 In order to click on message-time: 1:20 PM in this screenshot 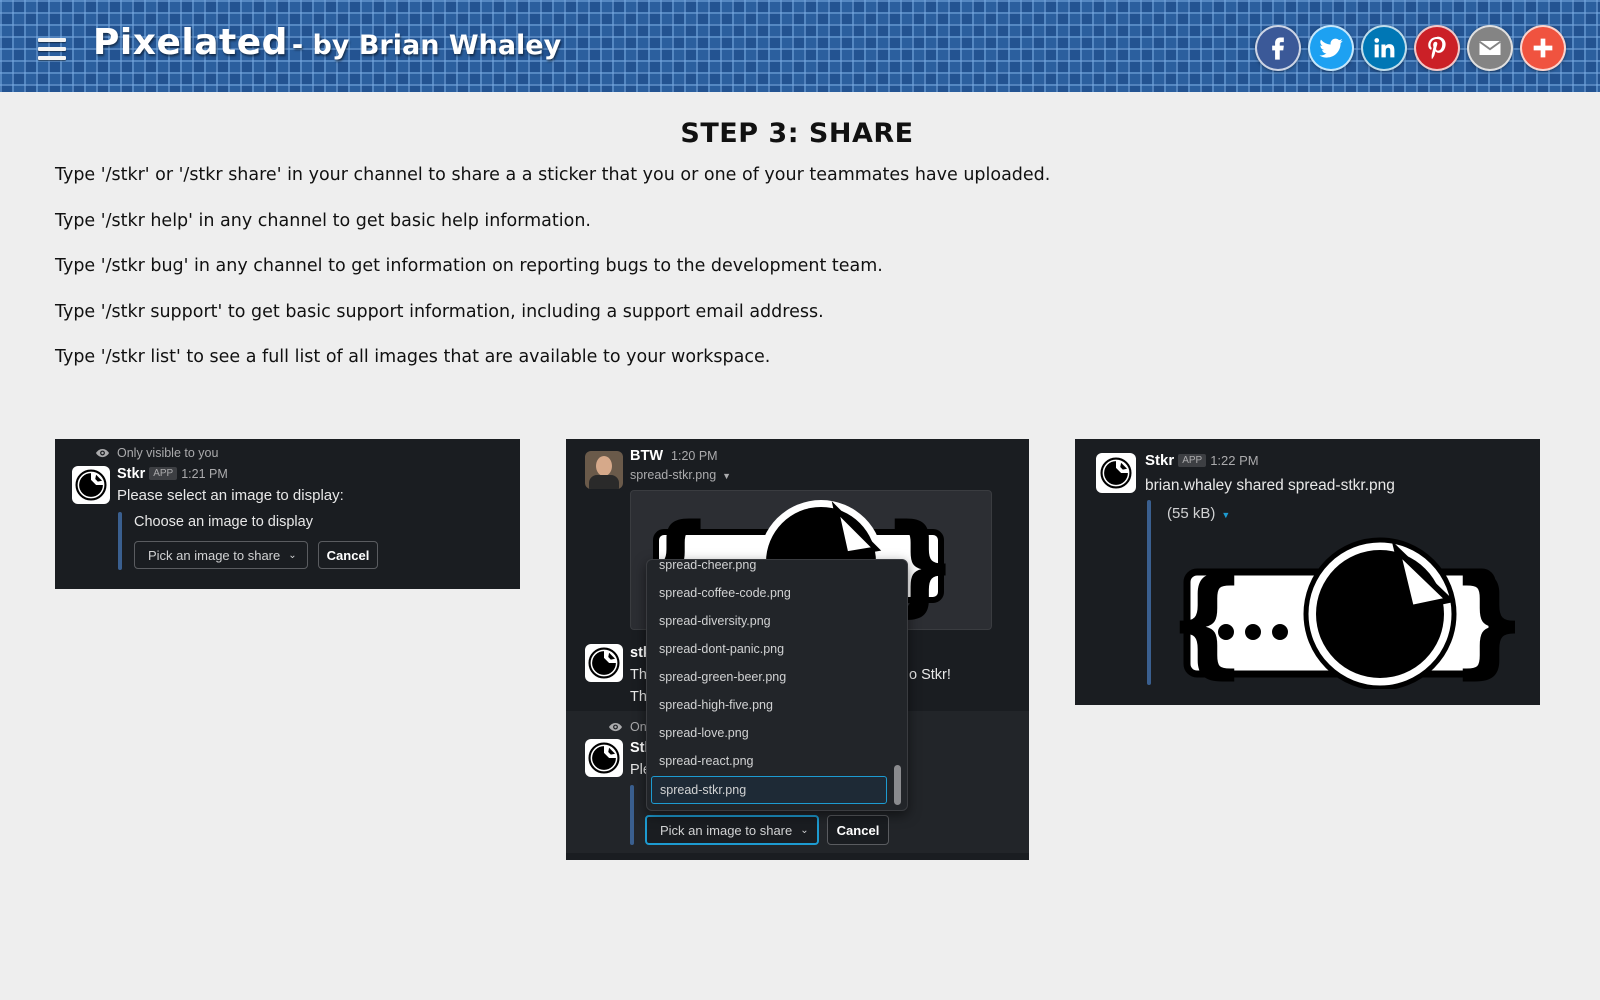, I will do `click(694, 456)`.